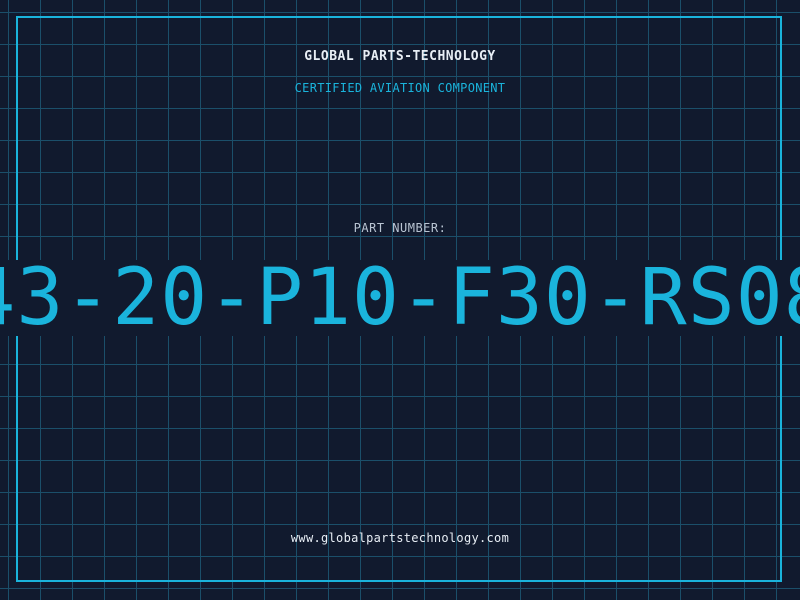 Image resolution: width=800 pixels, height=600 pixels. Describe the element at coordinates (400, 538) in the screenshot. I see `website-url: www.globalpartstechnology.com` at that location.